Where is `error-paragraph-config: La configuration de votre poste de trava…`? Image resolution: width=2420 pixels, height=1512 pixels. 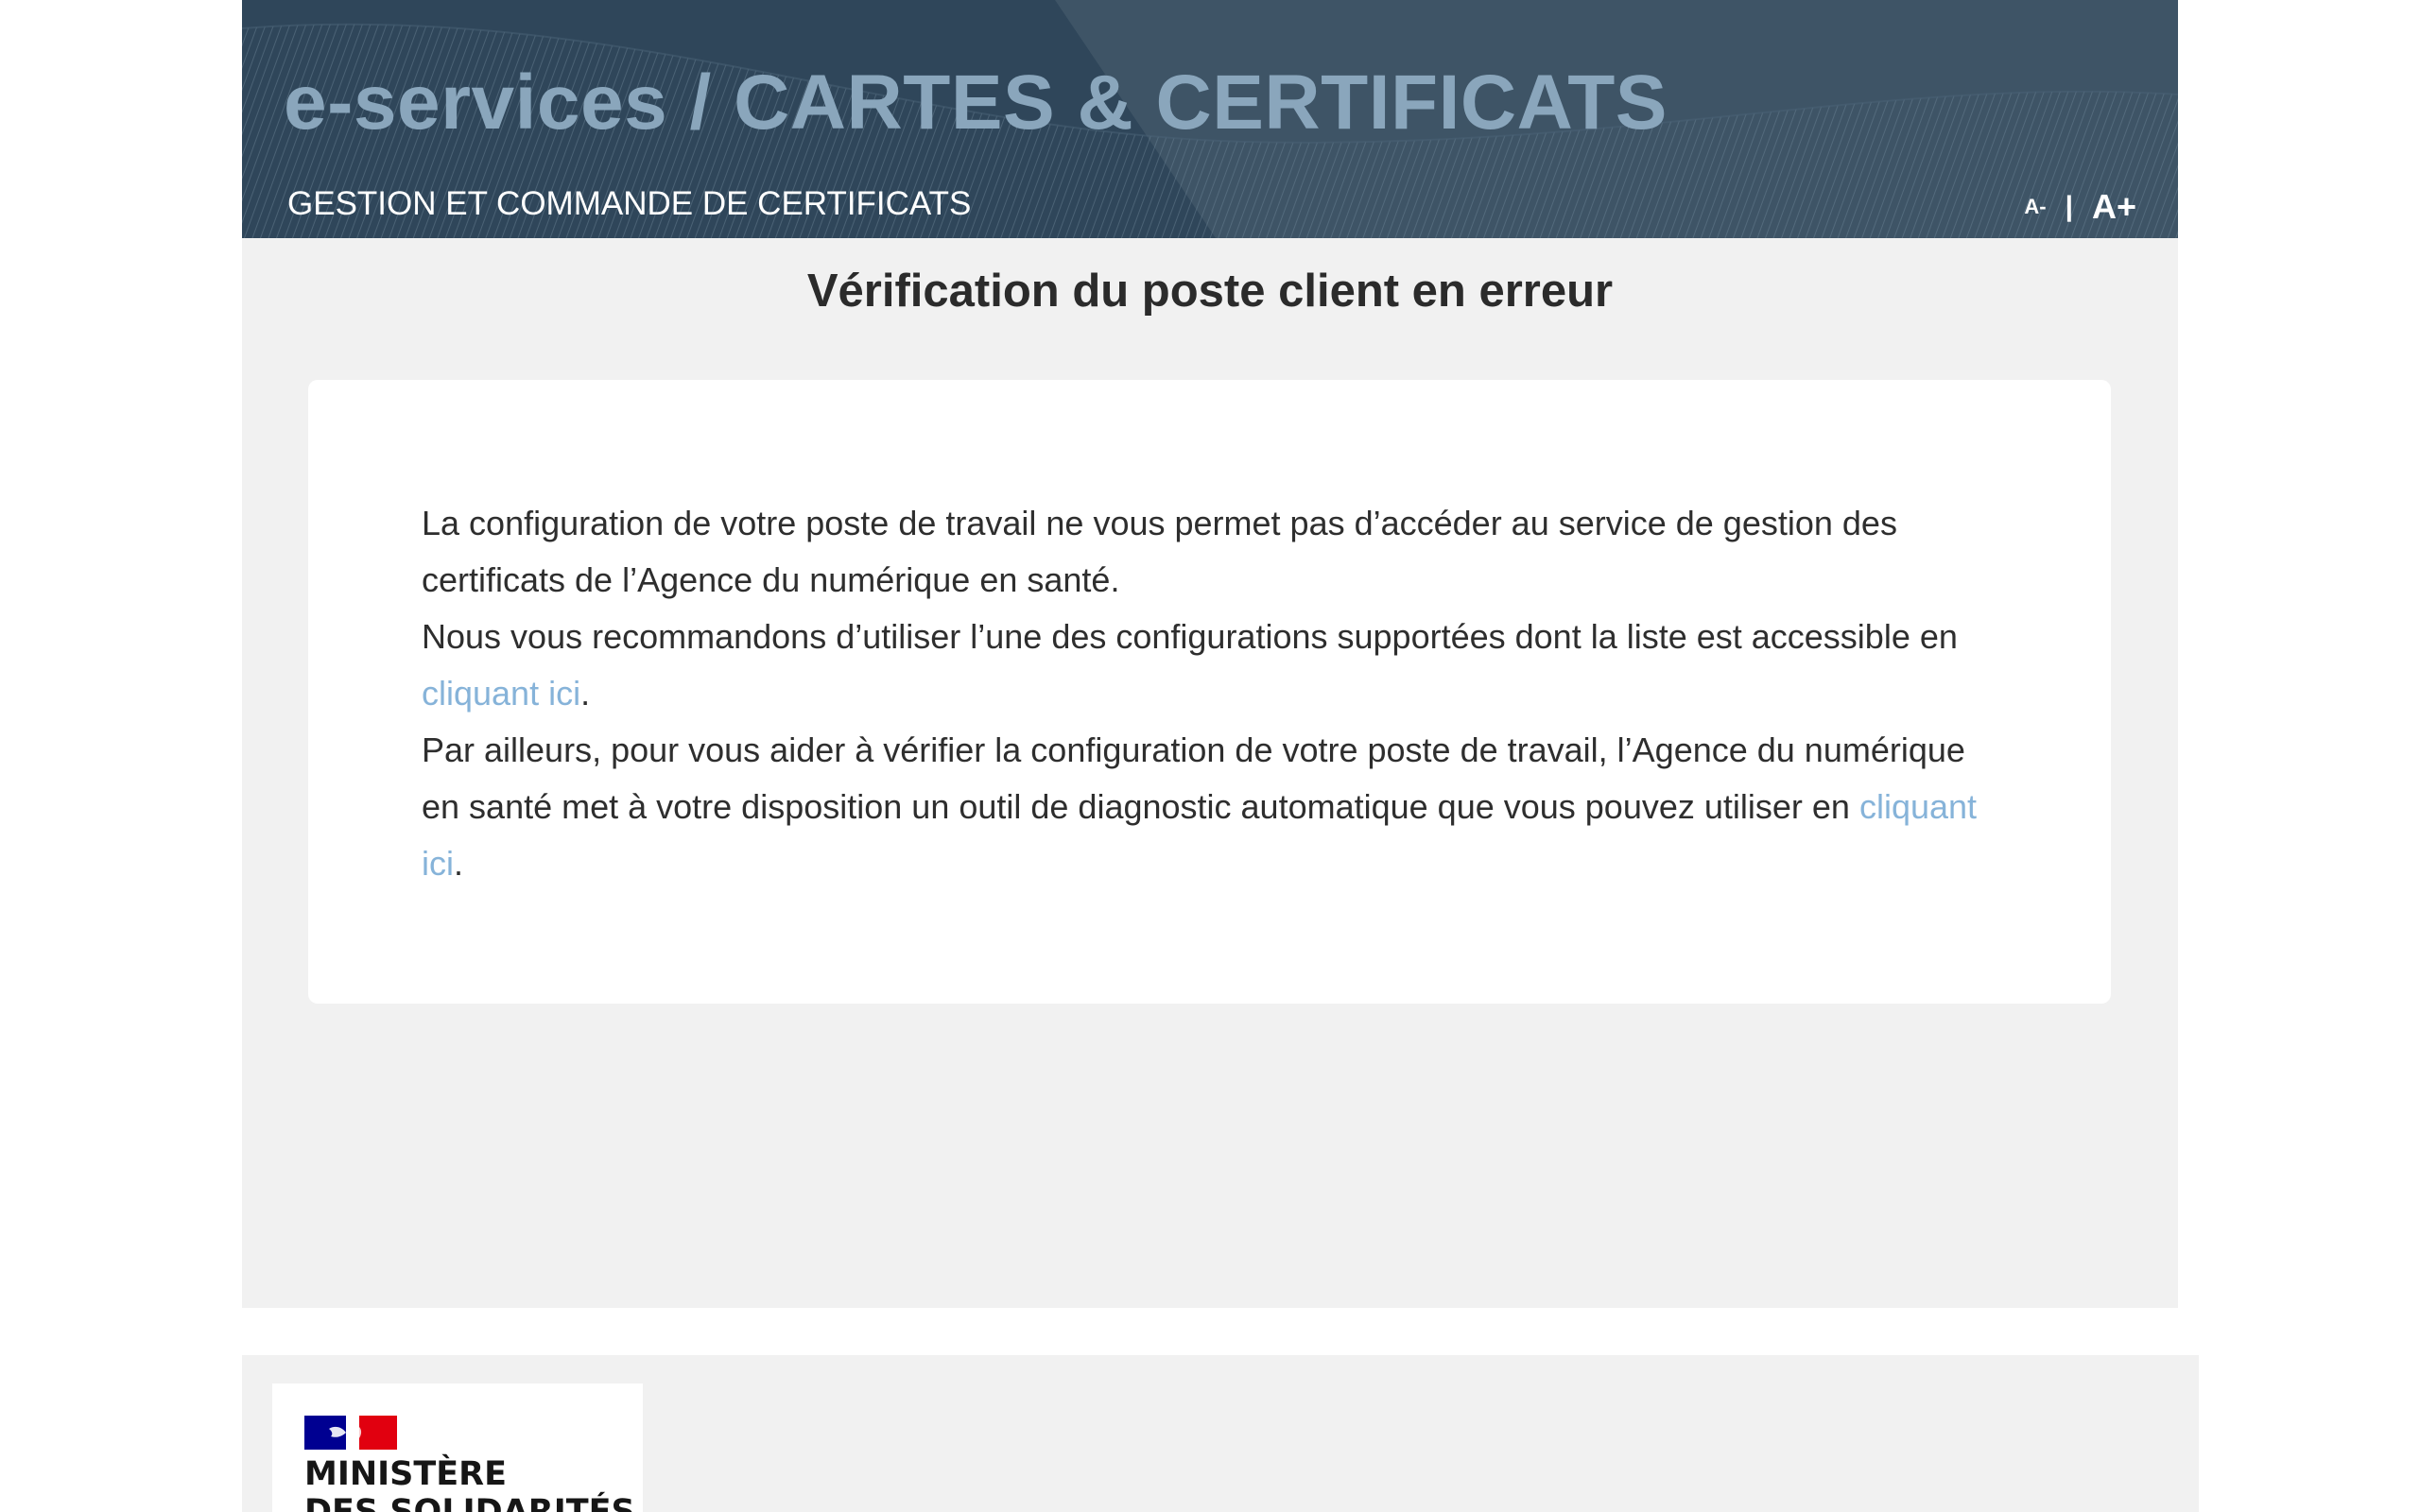 error-paragraph-config: La configuration de votre poste de trava… is located at coordinates (1160, 551).